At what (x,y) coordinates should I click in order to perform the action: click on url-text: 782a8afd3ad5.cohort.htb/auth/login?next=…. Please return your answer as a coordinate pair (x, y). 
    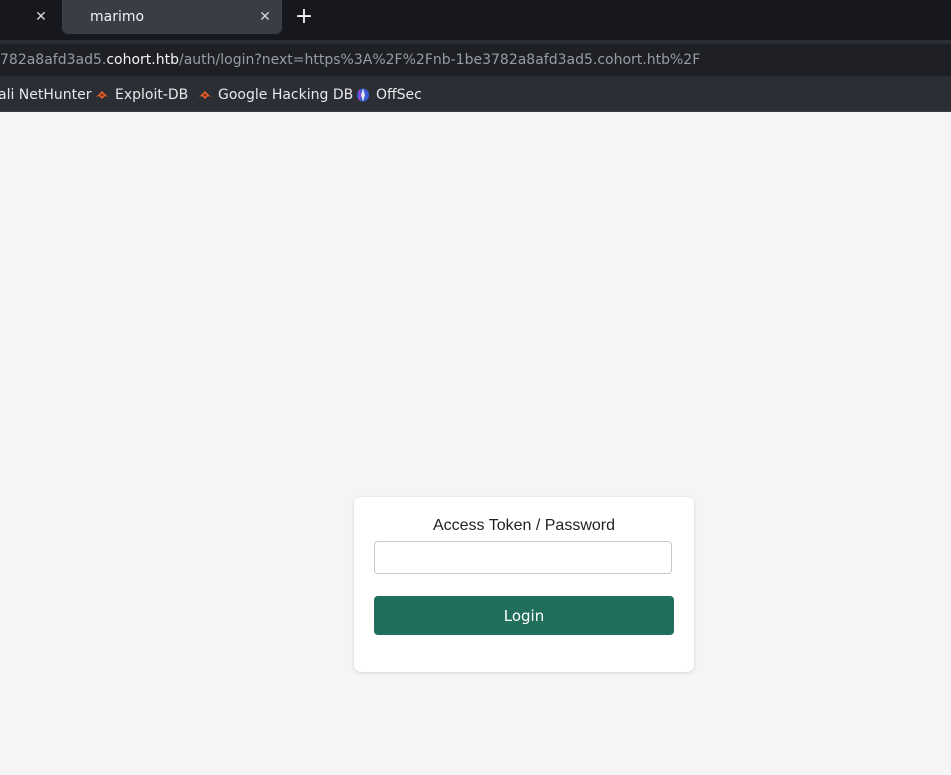
    Looking at the image, I should click on (350, 60).